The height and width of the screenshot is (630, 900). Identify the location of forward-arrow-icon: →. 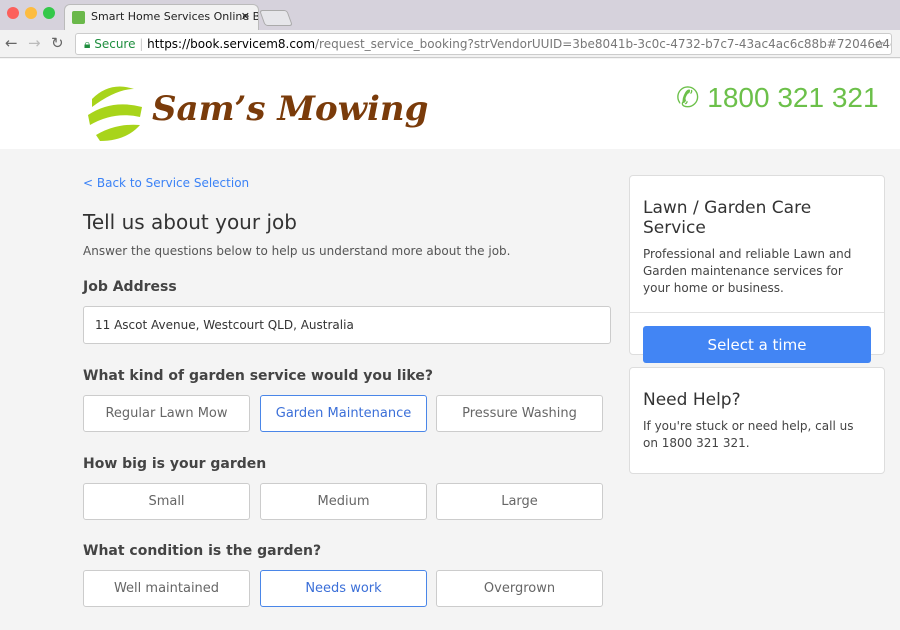
(34, 43).